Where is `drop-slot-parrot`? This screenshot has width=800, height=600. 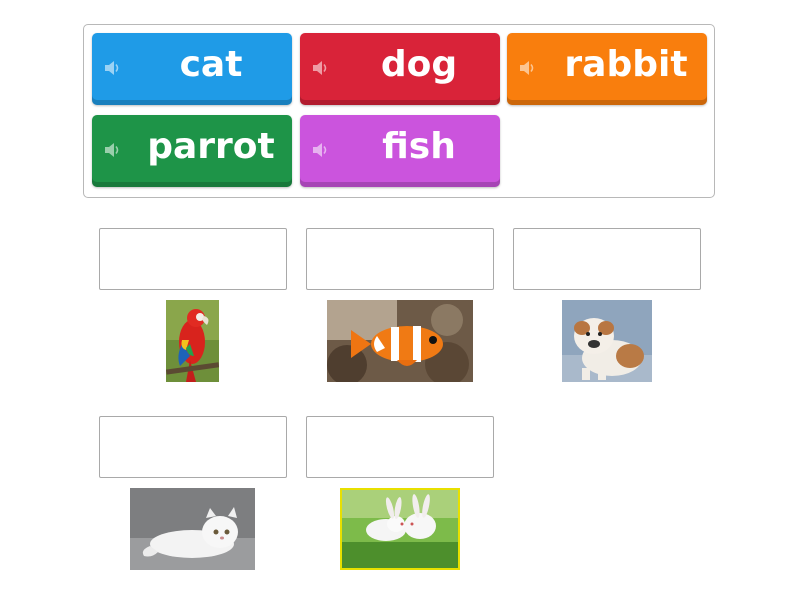 drop-slot-parrot is located at coordinates (193, 259).